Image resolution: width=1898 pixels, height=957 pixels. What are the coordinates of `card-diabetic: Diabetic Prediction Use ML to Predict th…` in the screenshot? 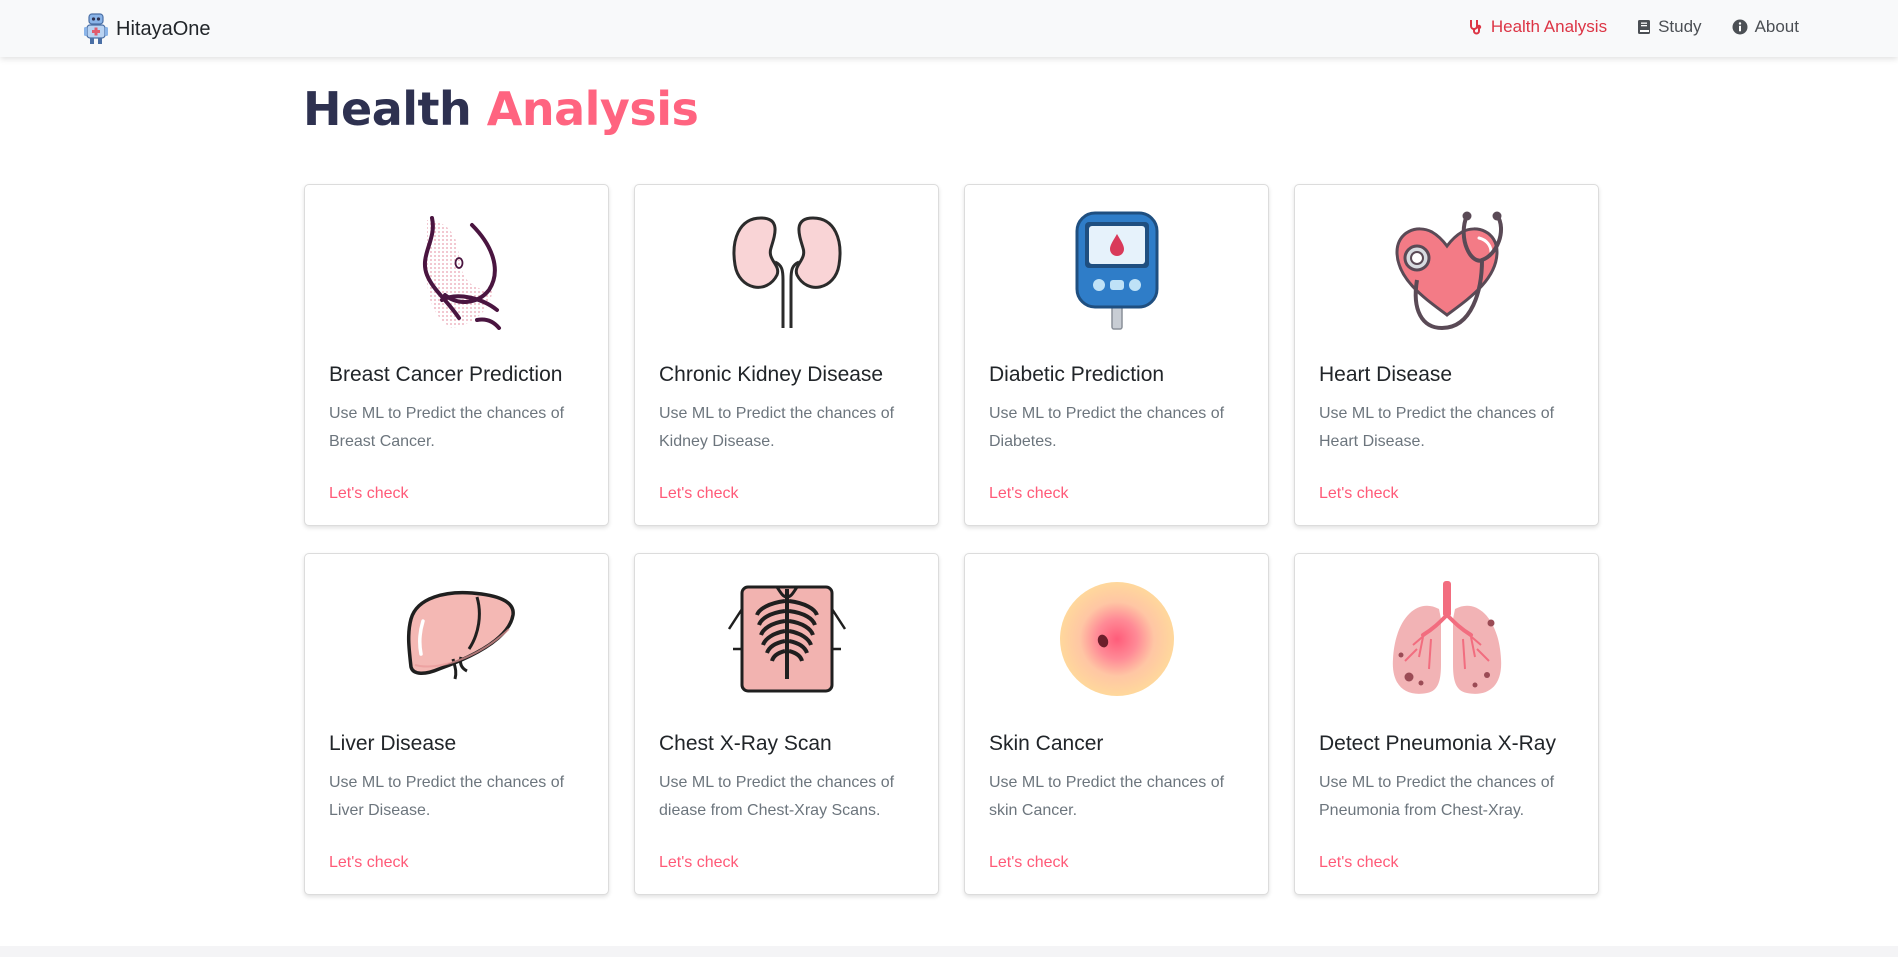 It's located at (1116, 355).